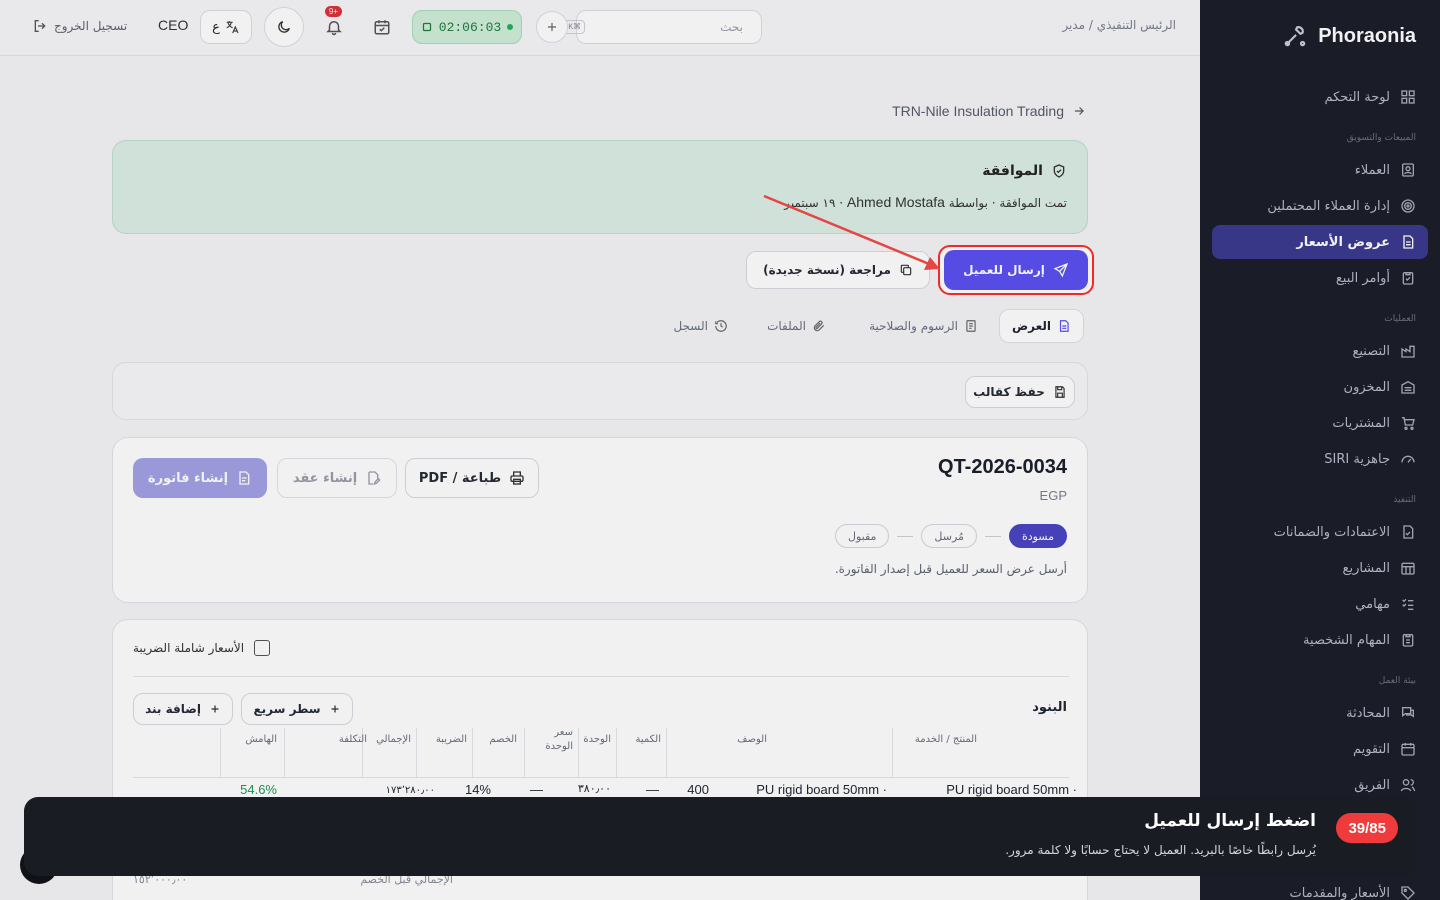 Image resolution: width=1440 pixels, height=900 pixels. What do you see at coordinates (668, 27) in the screenshot?
I see `search-input` at bounding box center [668, 27].